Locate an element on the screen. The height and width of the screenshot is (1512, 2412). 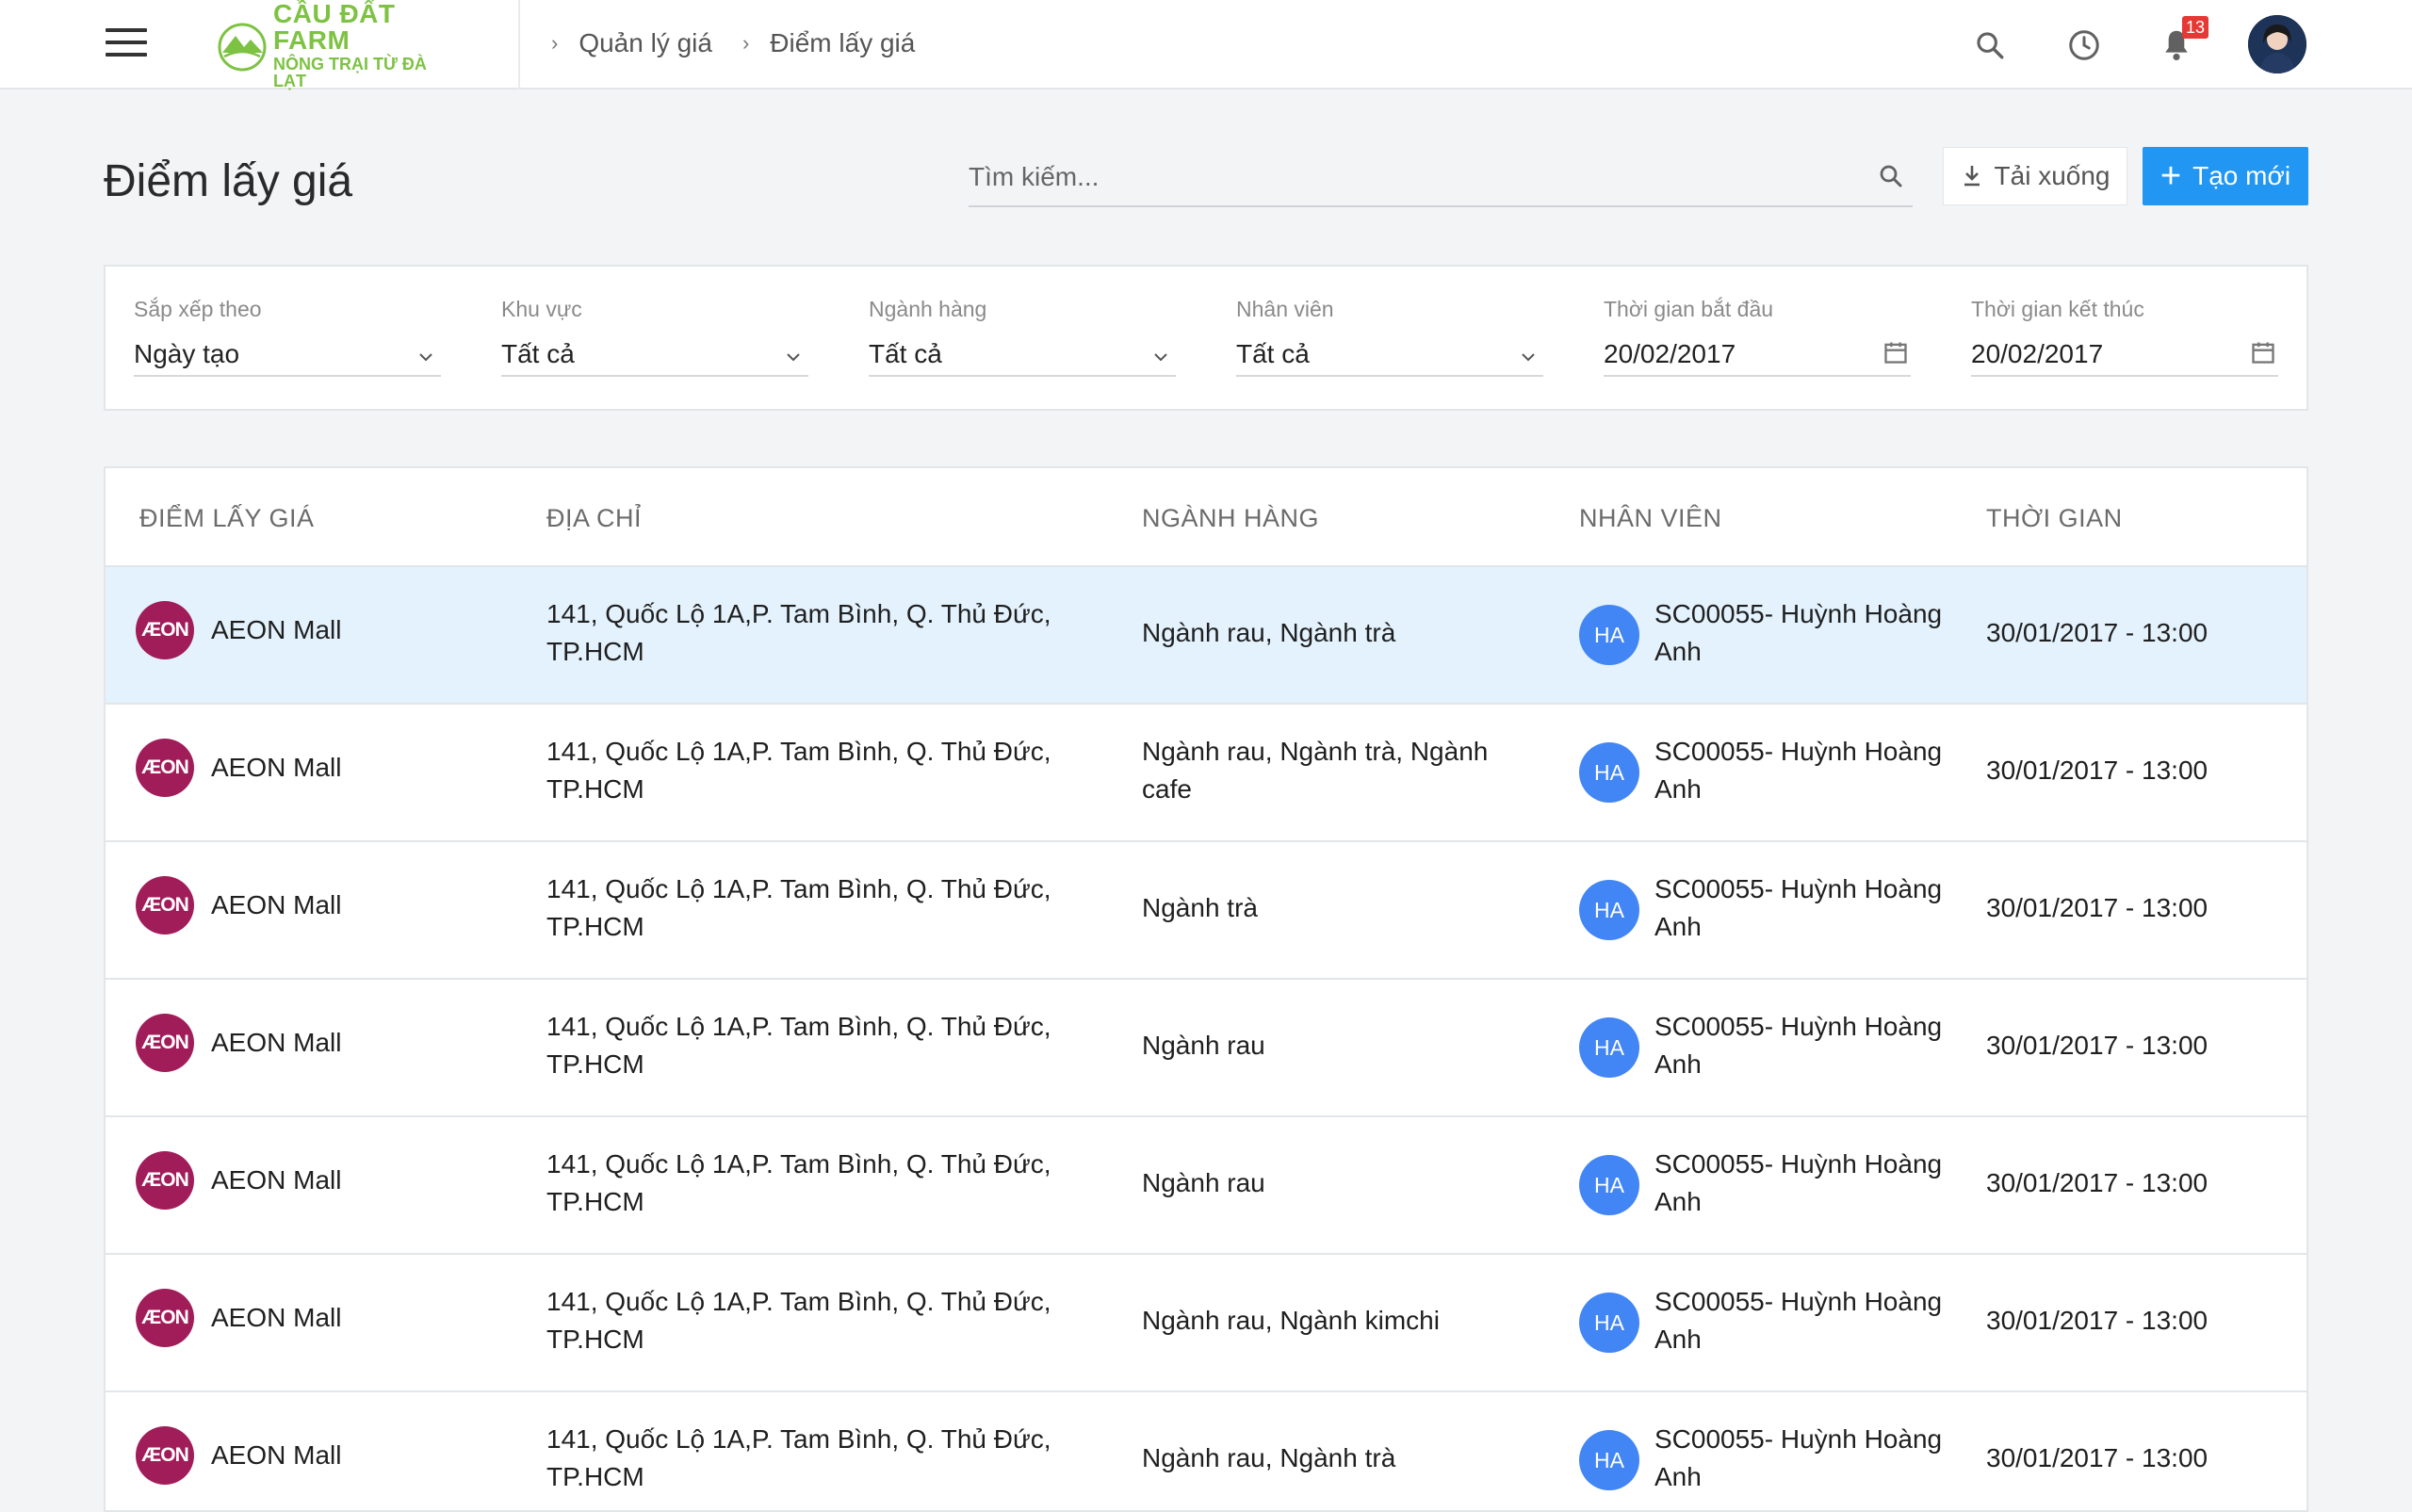
notification-badge: 13 is located at coordinates (2195, 27).